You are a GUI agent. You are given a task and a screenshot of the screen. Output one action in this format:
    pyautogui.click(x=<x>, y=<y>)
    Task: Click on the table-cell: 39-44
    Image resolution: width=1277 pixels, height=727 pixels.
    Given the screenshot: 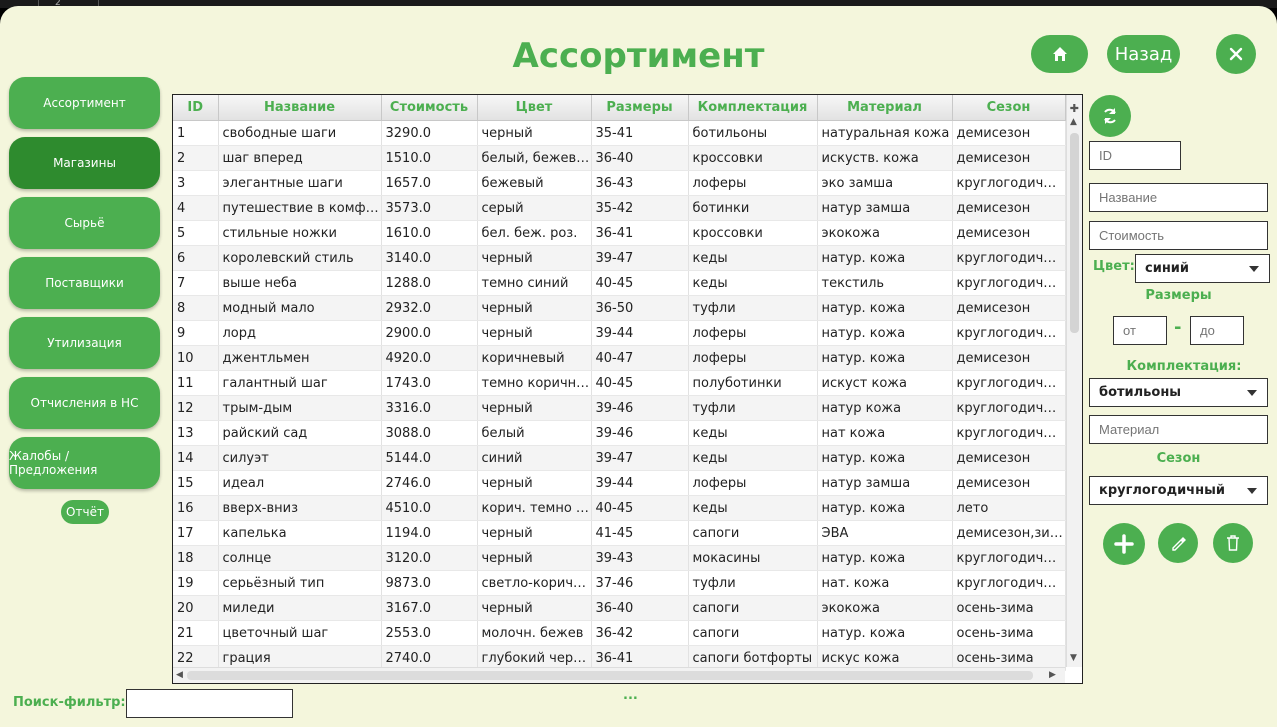 What is the action you would take?
    pyautogui.click(x=640, y=483)
    